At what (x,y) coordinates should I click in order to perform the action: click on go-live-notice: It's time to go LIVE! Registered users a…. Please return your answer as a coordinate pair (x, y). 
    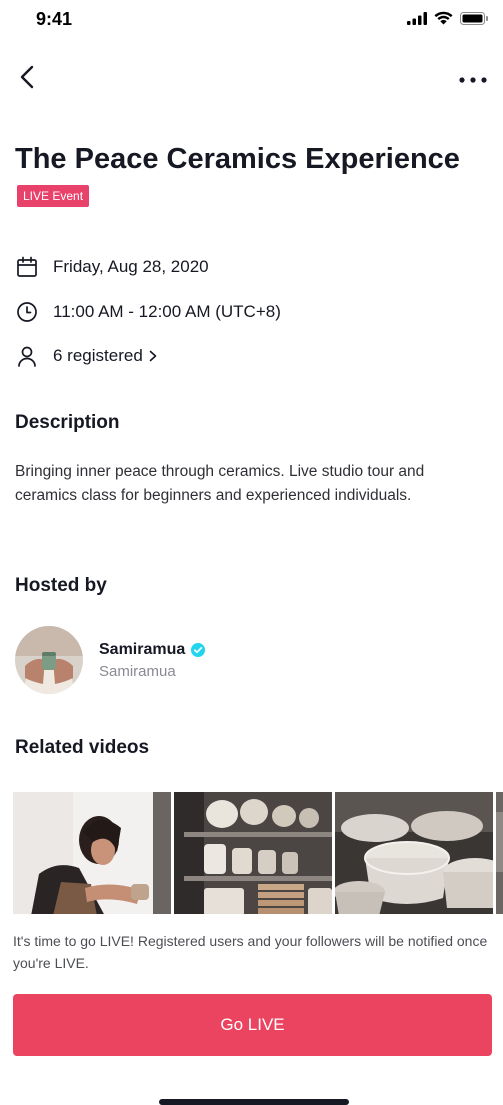
    Looking at the image, I should click on (250, 952).